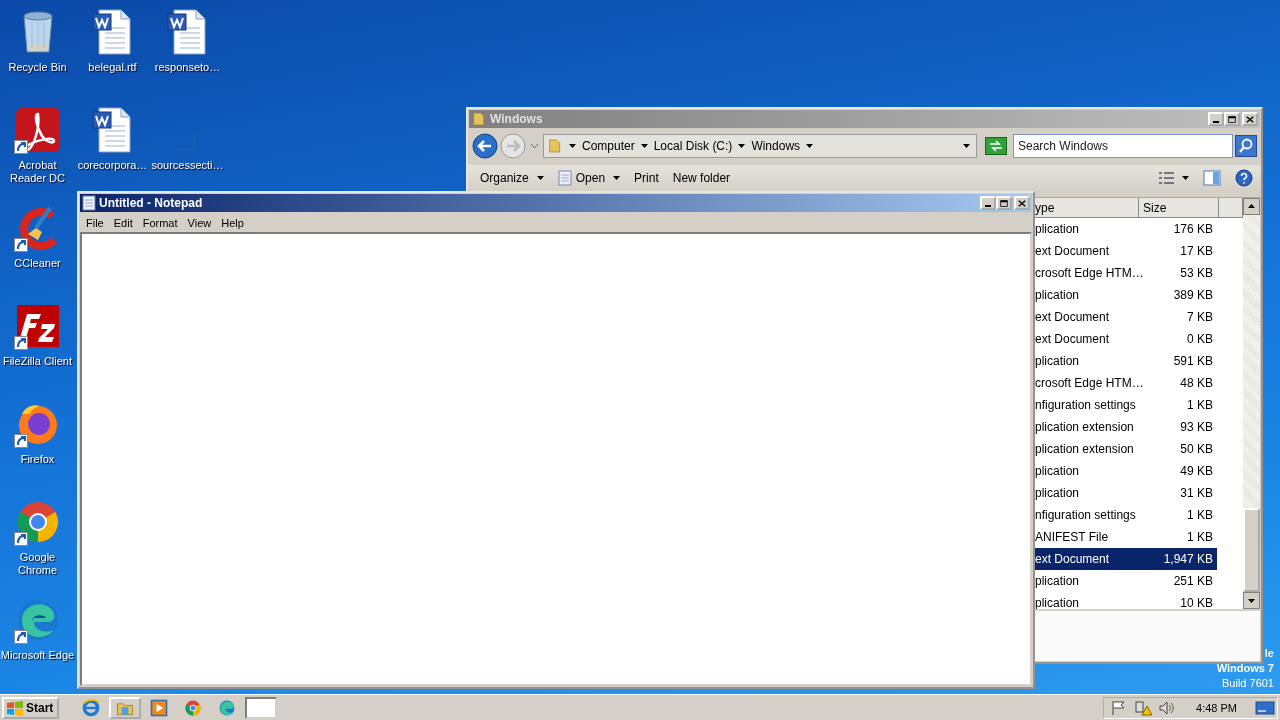 Image resolution: width=1280 pixels, height=720 pixels. I want to click on close-button, so click(1022, 203).